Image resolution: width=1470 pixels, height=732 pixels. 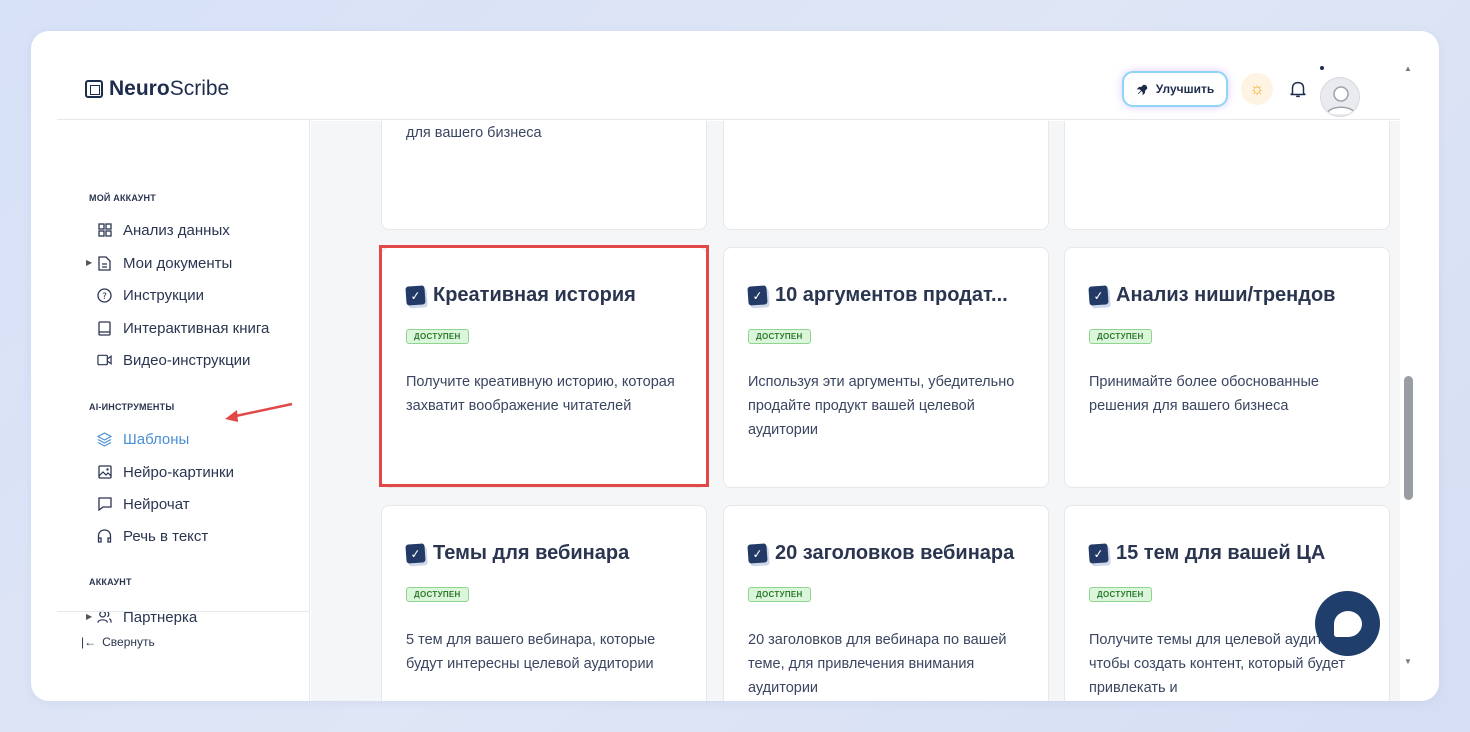 What do you see at coordinates (94, 89) in the screenshot?
I see `logo-icon` at bounding box center [94, 89].